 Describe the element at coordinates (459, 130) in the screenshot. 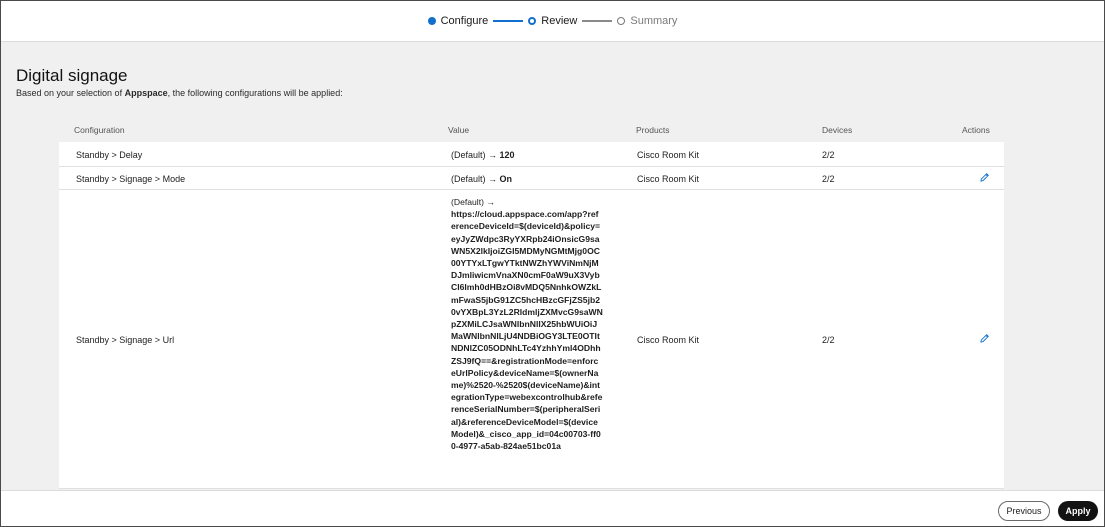

I see `column-header-value: Value` at that location.